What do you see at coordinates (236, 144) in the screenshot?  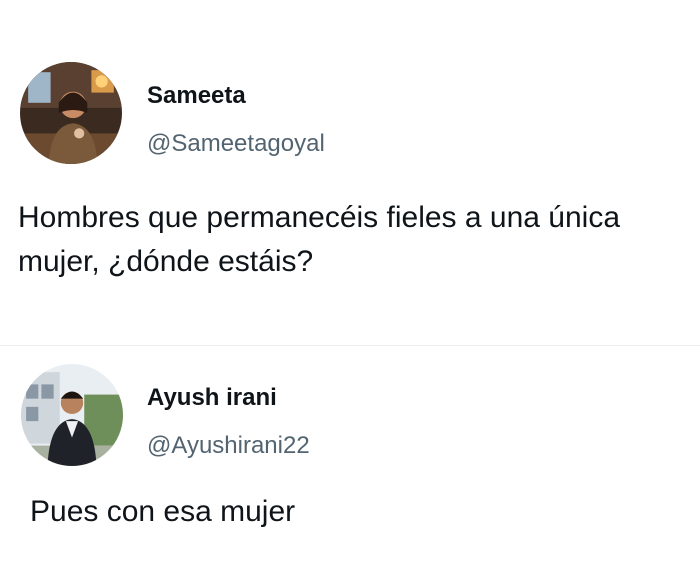 I see `user-handle: @Sameetagoyal` at bounding box center [236, 144].